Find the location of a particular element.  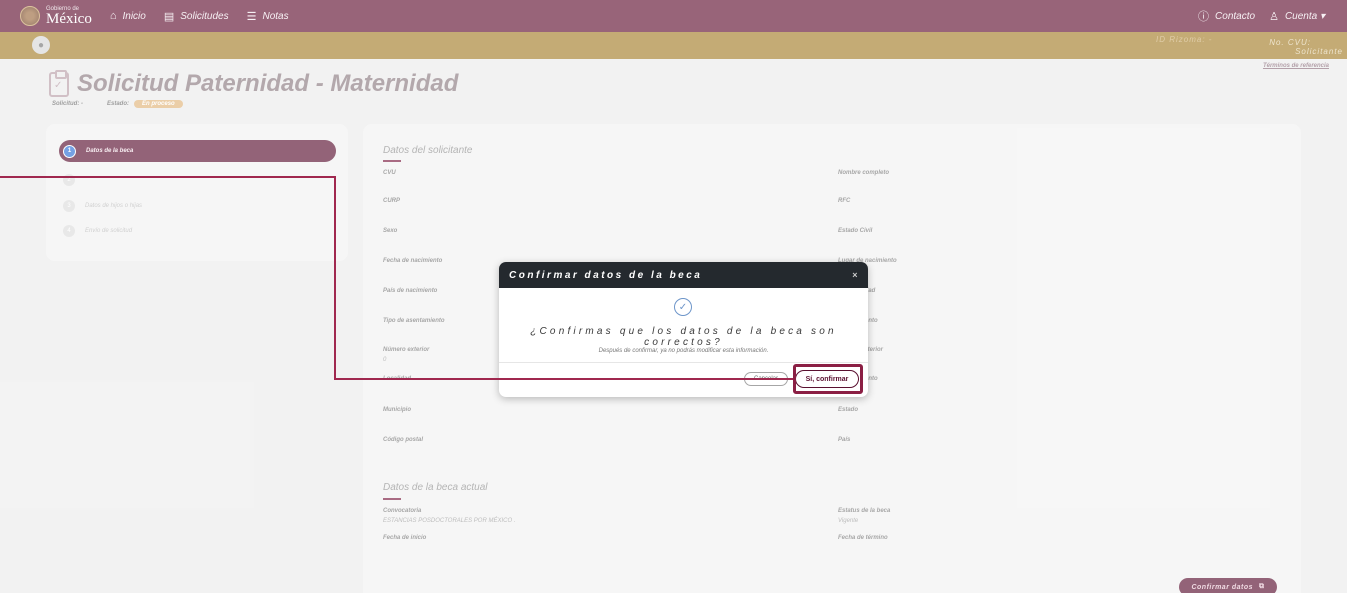

close-icon: × is located at coordinates (856, 275).